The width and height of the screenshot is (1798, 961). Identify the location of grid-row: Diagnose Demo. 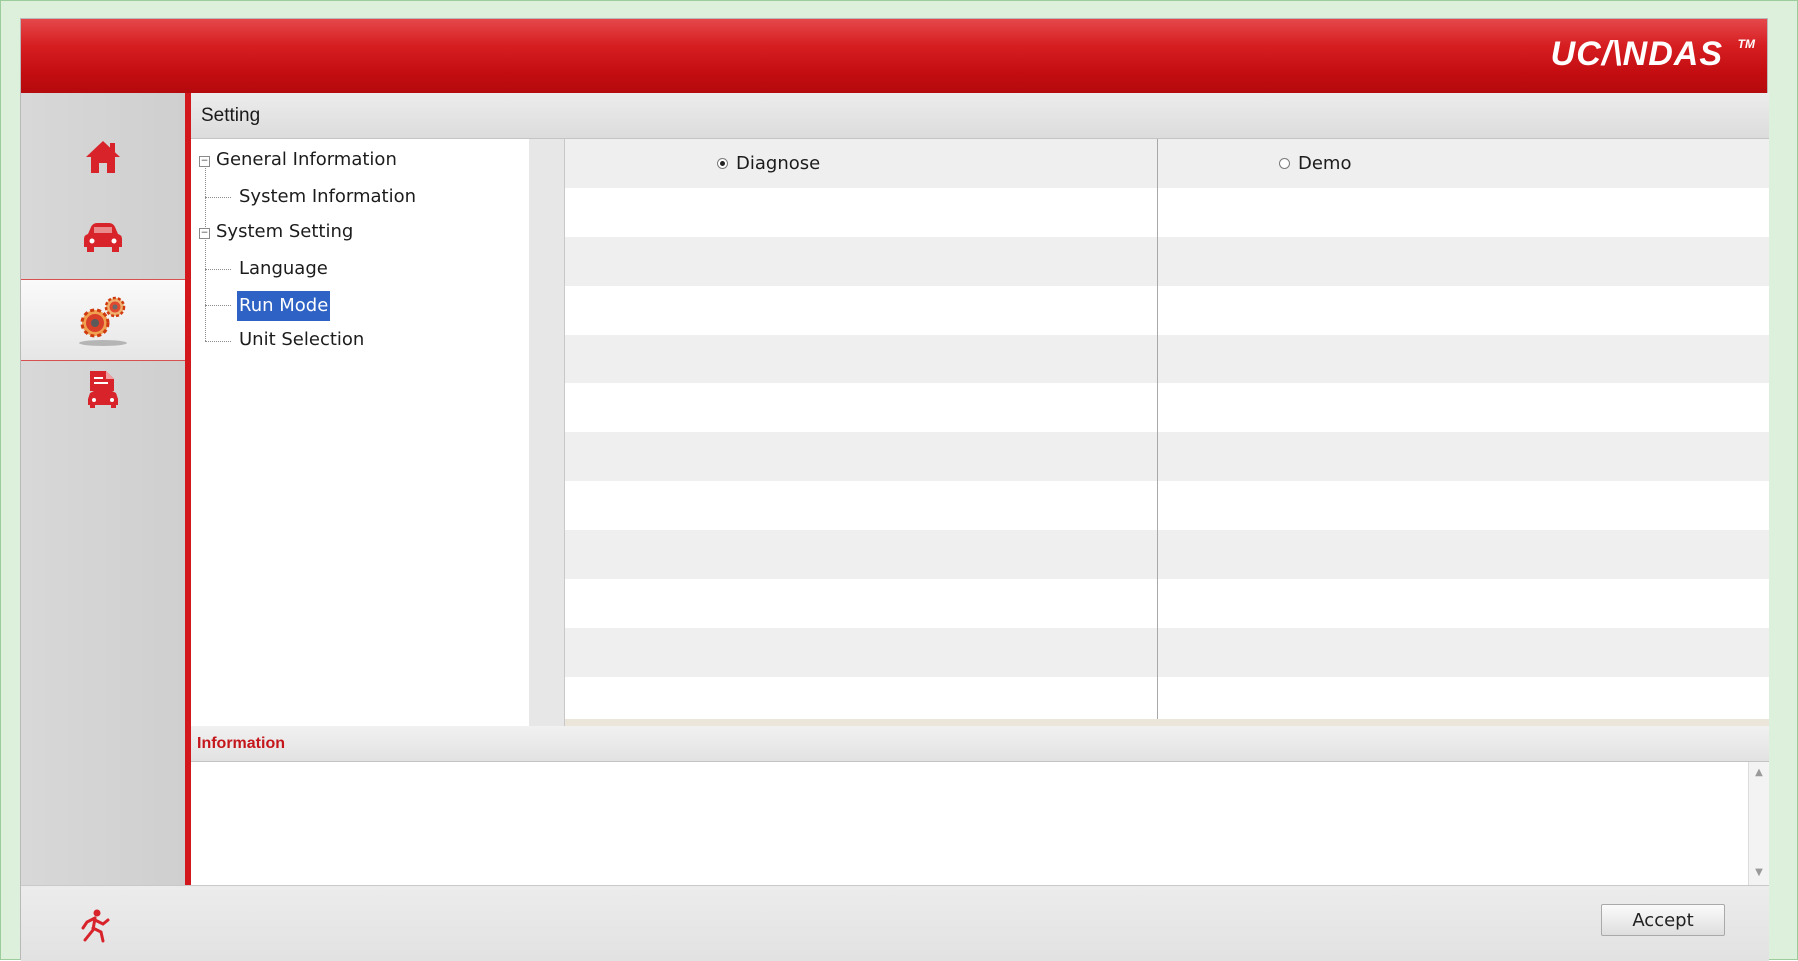
(1167, 163).